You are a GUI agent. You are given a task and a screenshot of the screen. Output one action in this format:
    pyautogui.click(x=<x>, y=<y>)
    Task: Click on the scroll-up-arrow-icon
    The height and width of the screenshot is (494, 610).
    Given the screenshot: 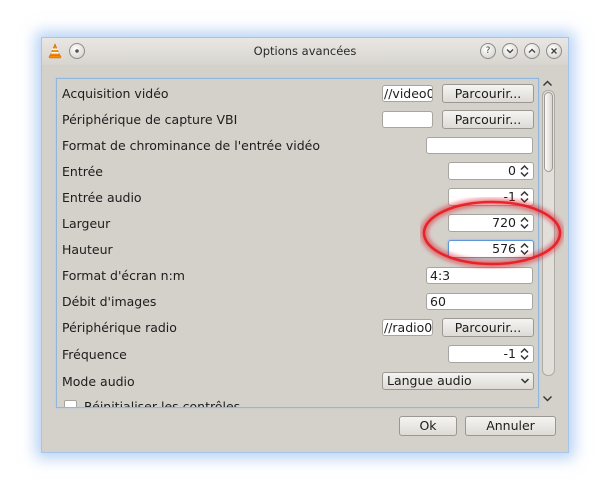 What is the action you would take?
    pyautogui.click(x=547, y=83)
    